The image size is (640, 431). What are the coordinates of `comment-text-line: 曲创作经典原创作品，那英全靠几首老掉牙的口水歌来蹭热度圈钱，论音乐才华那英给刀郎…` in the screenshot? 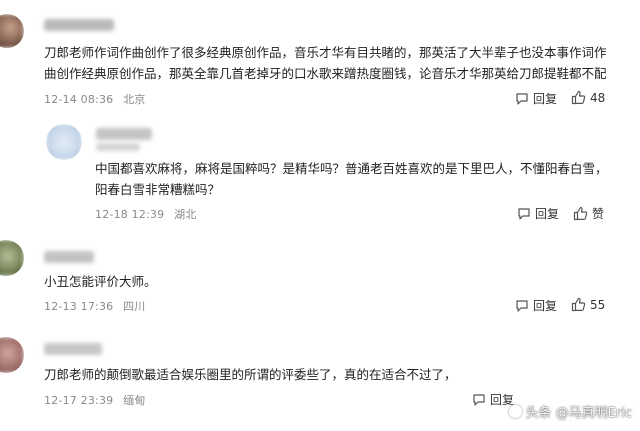 It's located at (325, 73).